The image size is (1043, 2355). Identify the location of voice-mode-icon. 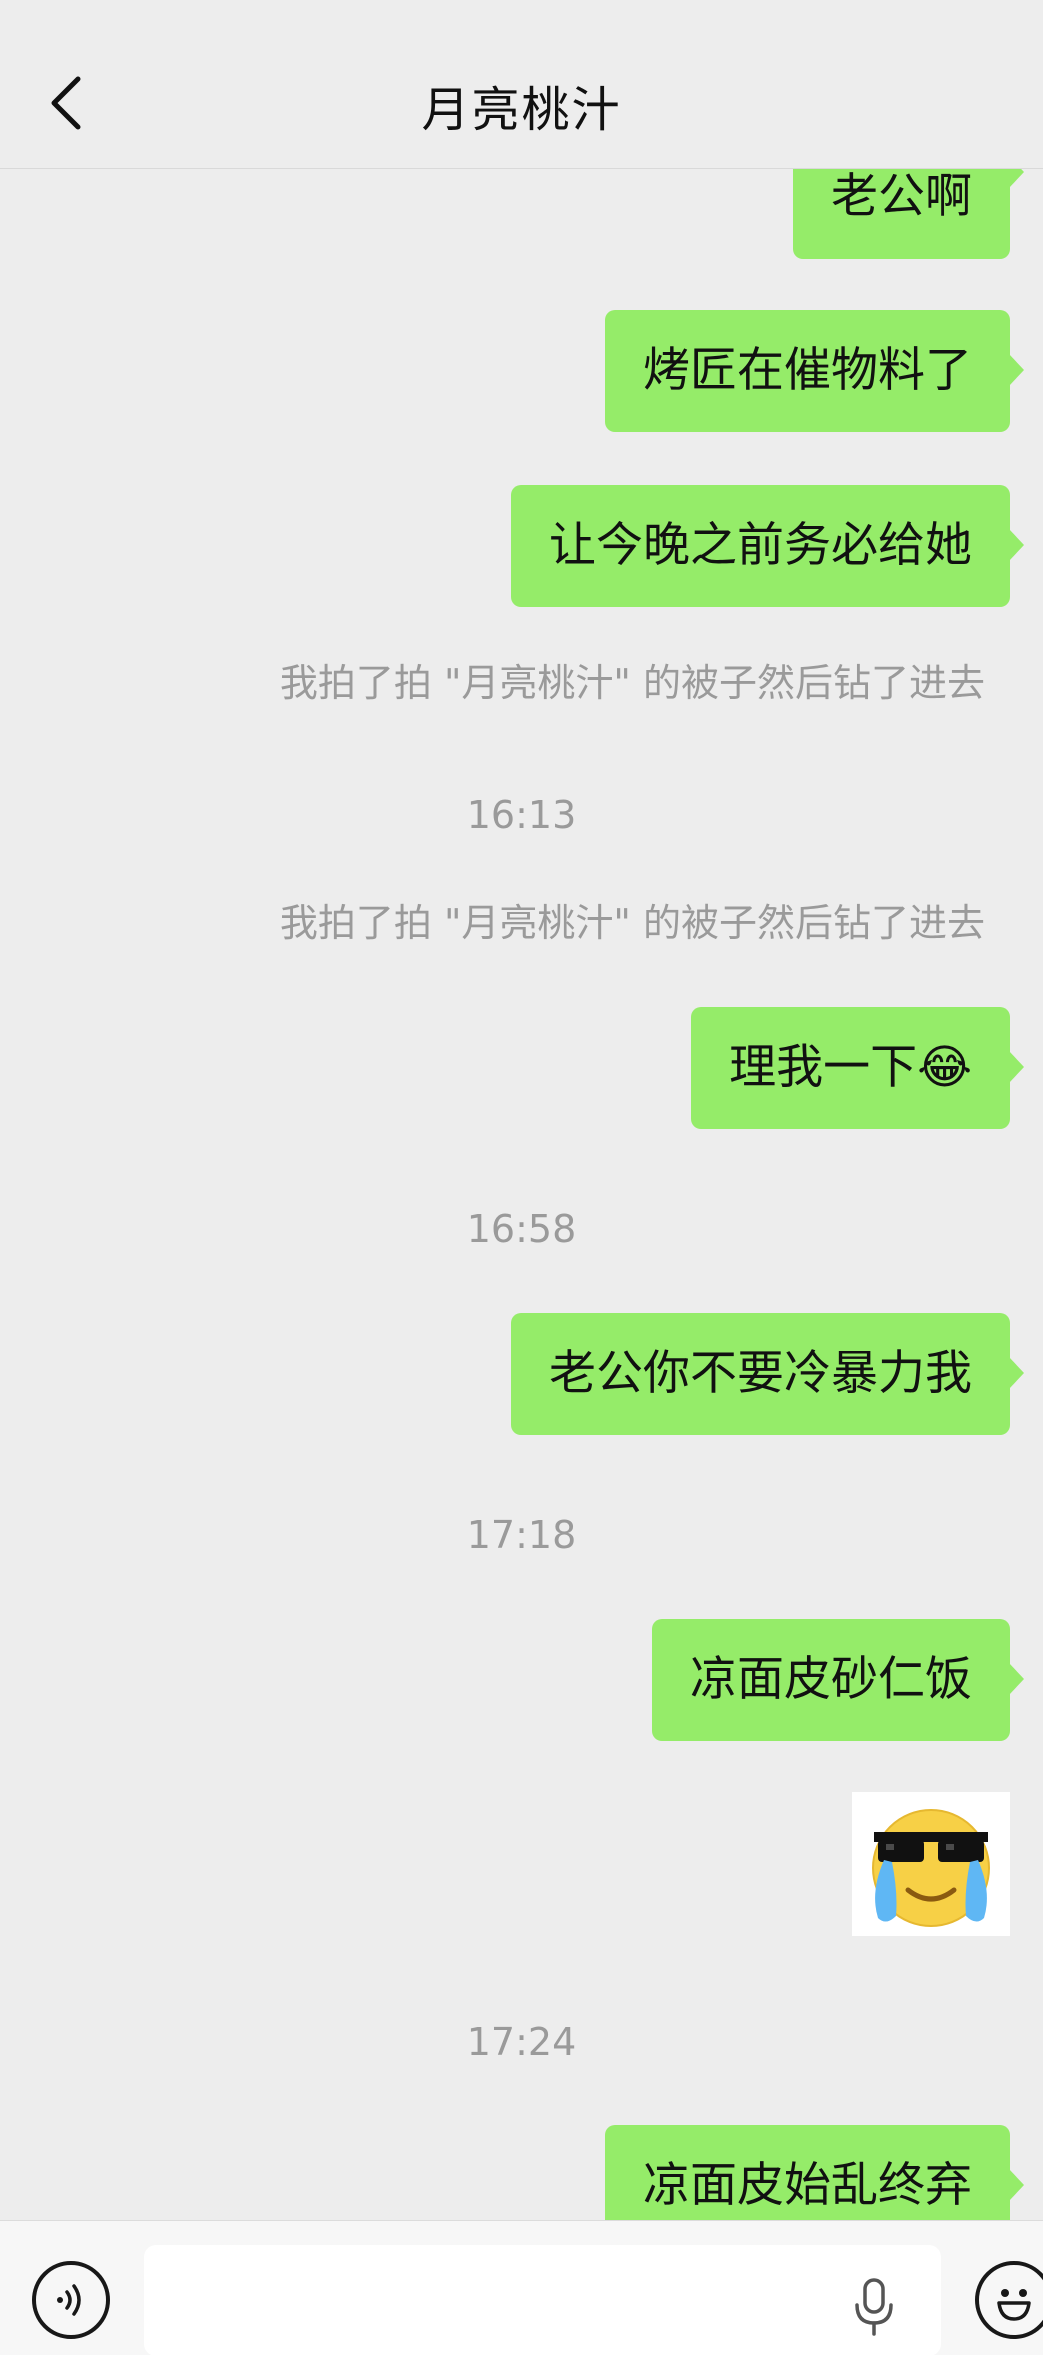
(69, 2300).